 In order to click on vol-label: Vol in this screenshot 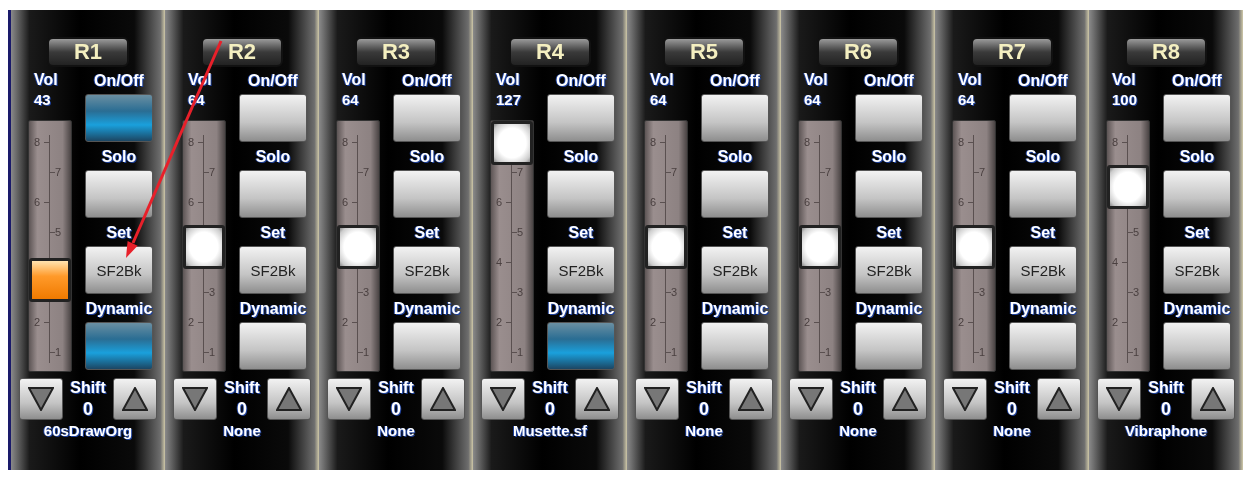, I will do `click(508, 81)`.